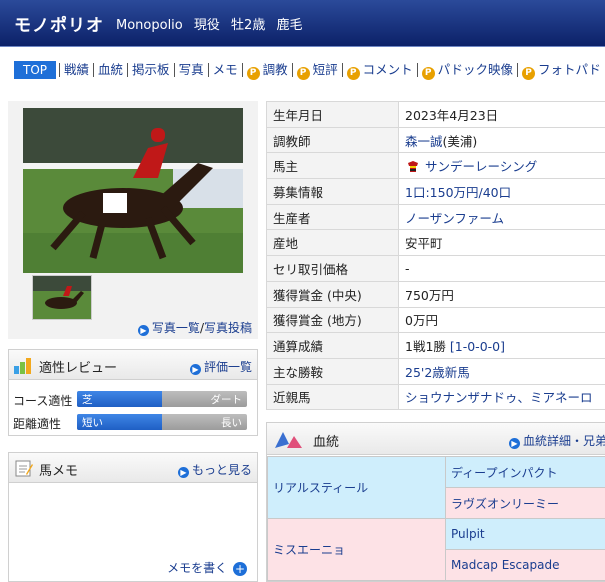 Image resolution: width=605 pixels, height=582 pixels. Describe the element at coordinates (37, 423) in the screenshot. I see `distance-aptitude-label: 距離適性` at that location.